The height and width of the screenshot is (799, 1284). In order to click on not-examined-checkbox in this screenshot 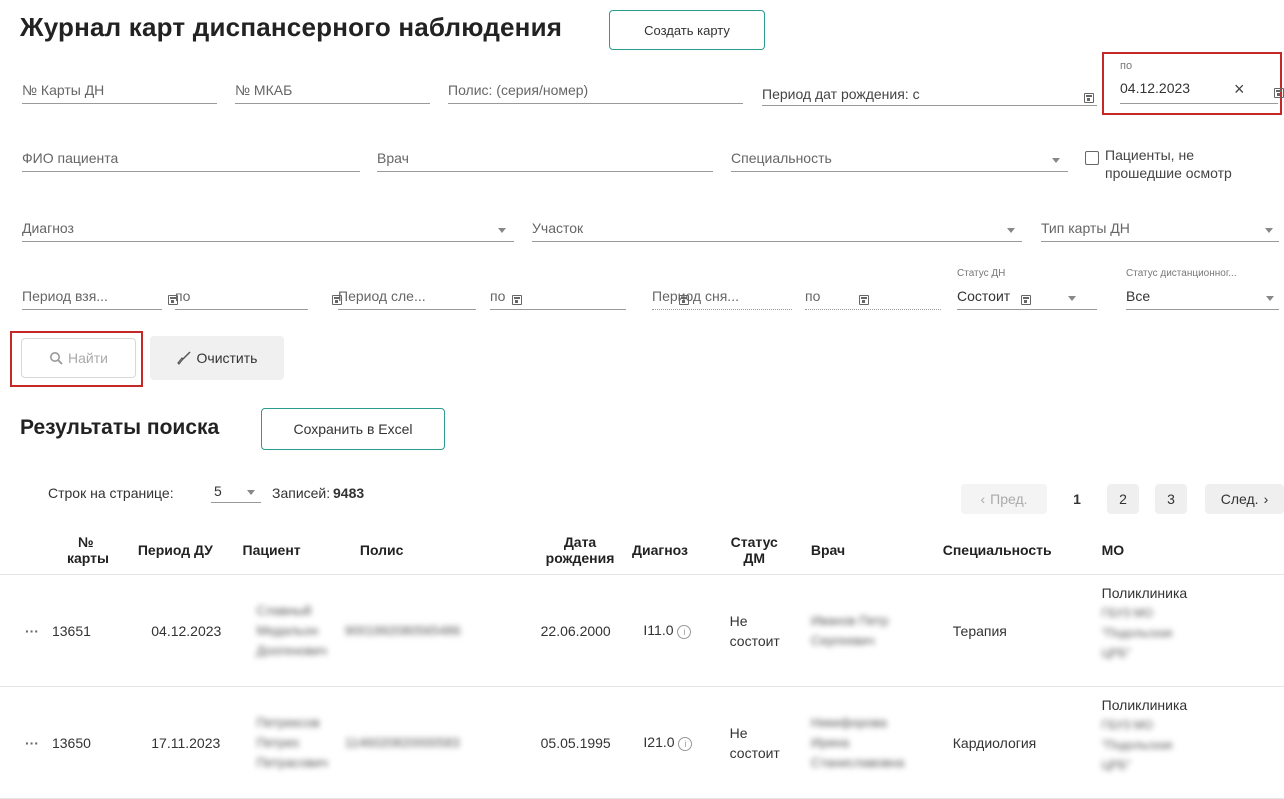, I will do `click(1092, 158)`.